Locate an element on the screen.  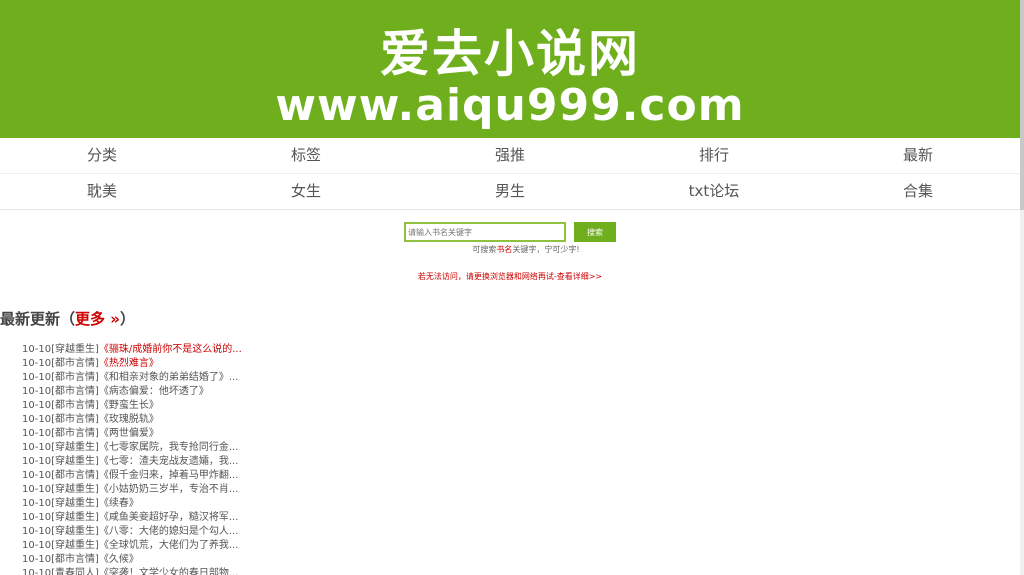
latest-heading-label: 最新更新（ is located at coordinates (38, 319).